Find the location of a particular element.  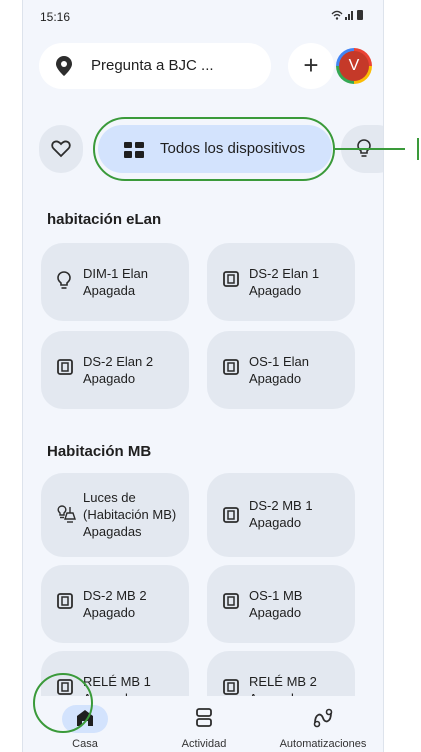

favorites-chip is located at coordinates (61, 149).